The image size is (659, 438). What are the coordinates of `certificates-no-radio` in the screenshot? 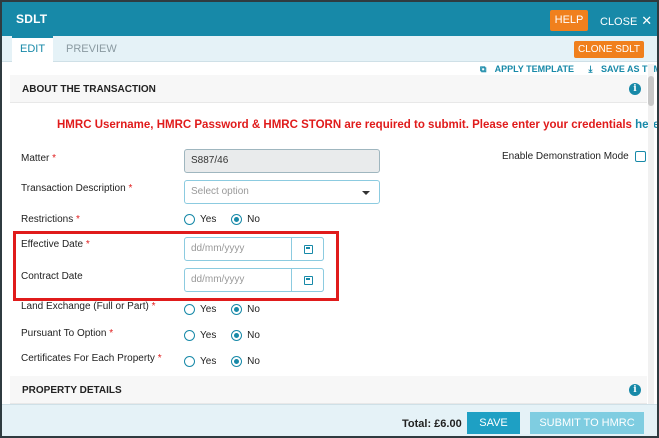 It's located at (237, 361).